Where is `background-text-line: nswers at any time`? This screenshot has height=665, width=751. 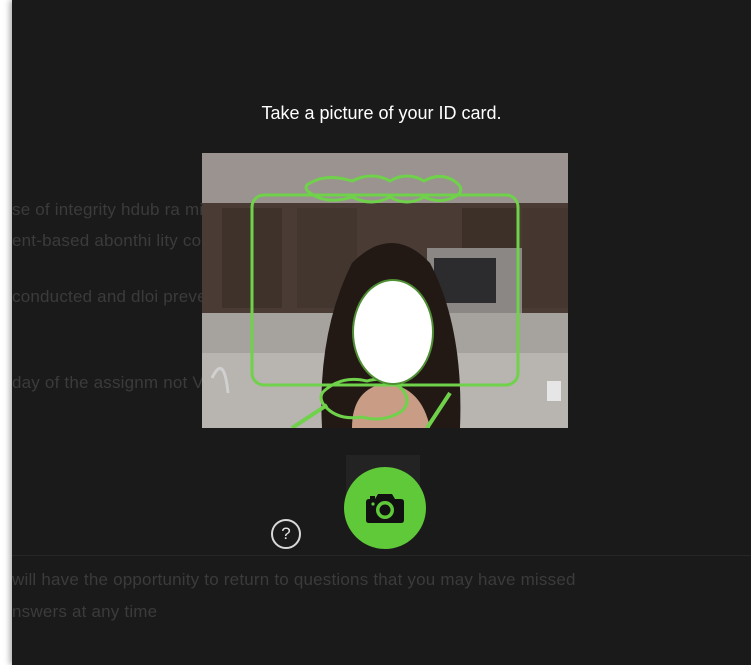 background-text-line: nswers at any time is located at coordinates (85, 611).